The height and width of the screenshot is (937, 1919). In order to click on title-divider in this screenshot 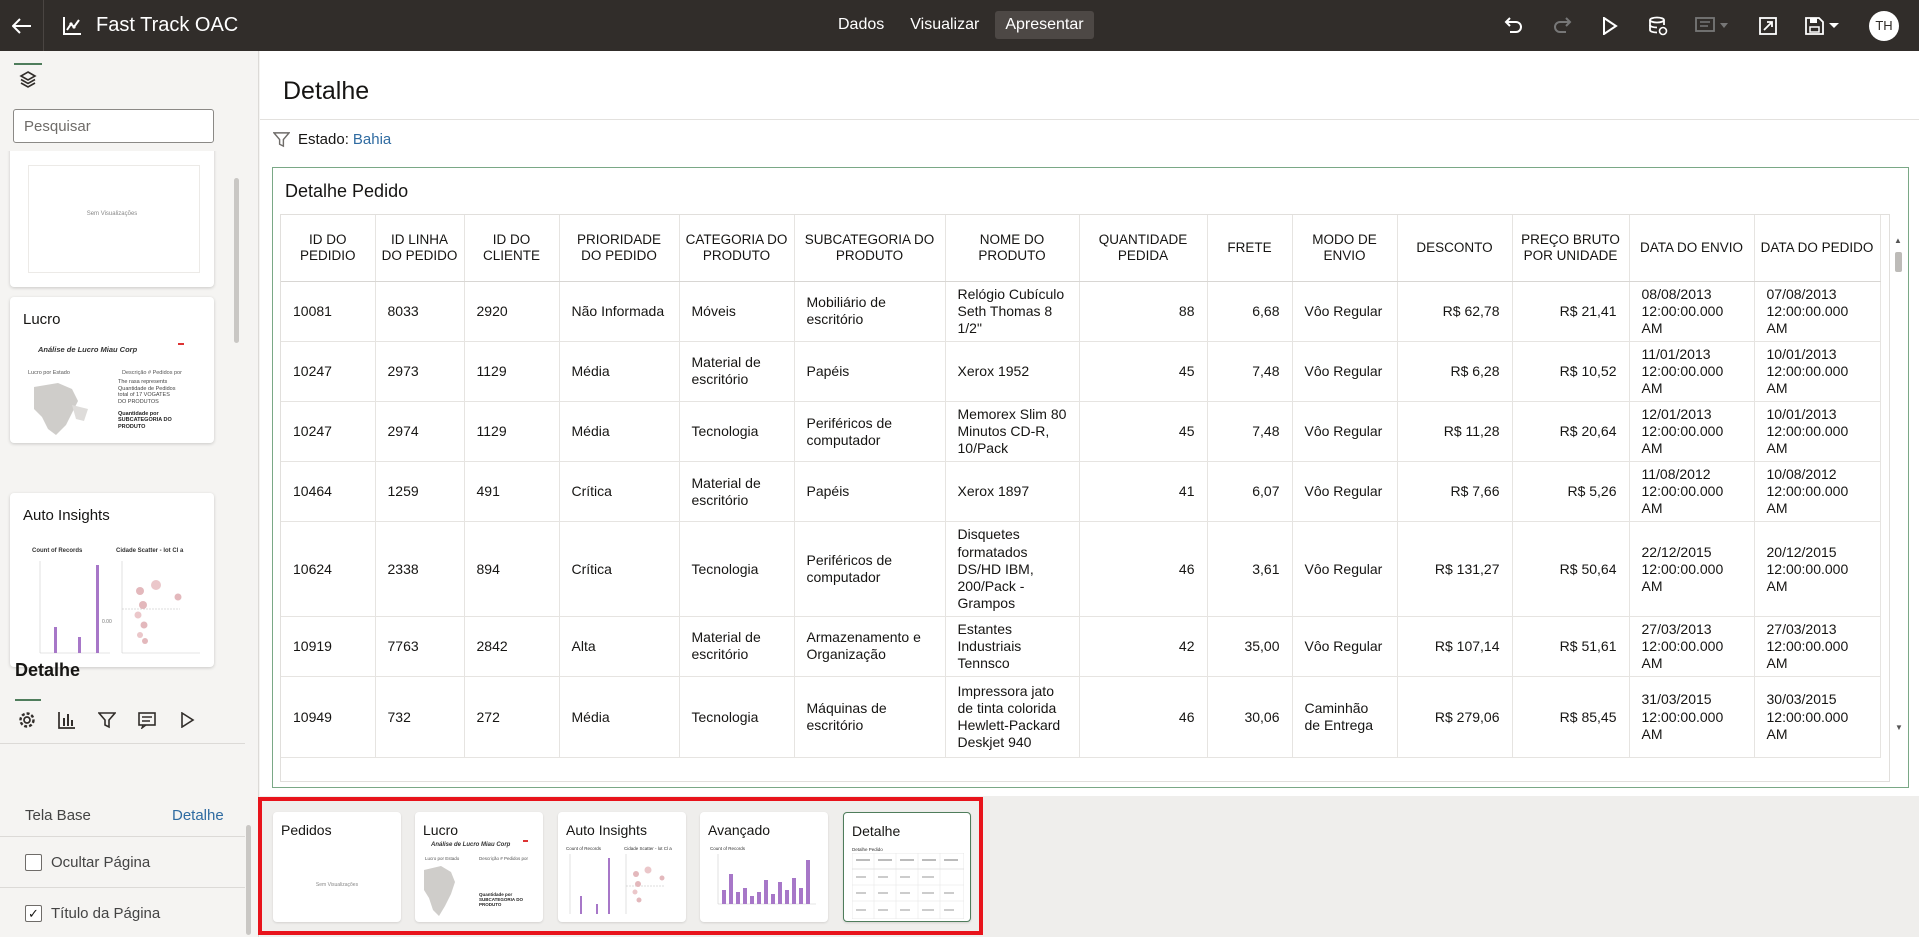, I will do `click(1089, 119)`.